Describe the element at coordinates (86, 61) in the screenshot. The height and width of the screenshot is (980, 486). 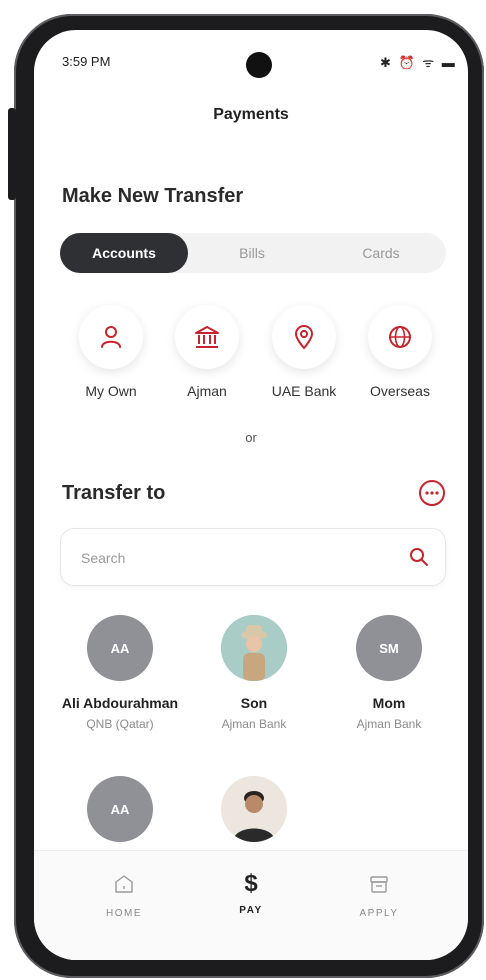
I see `status-time: 3:59 PM` at that location.